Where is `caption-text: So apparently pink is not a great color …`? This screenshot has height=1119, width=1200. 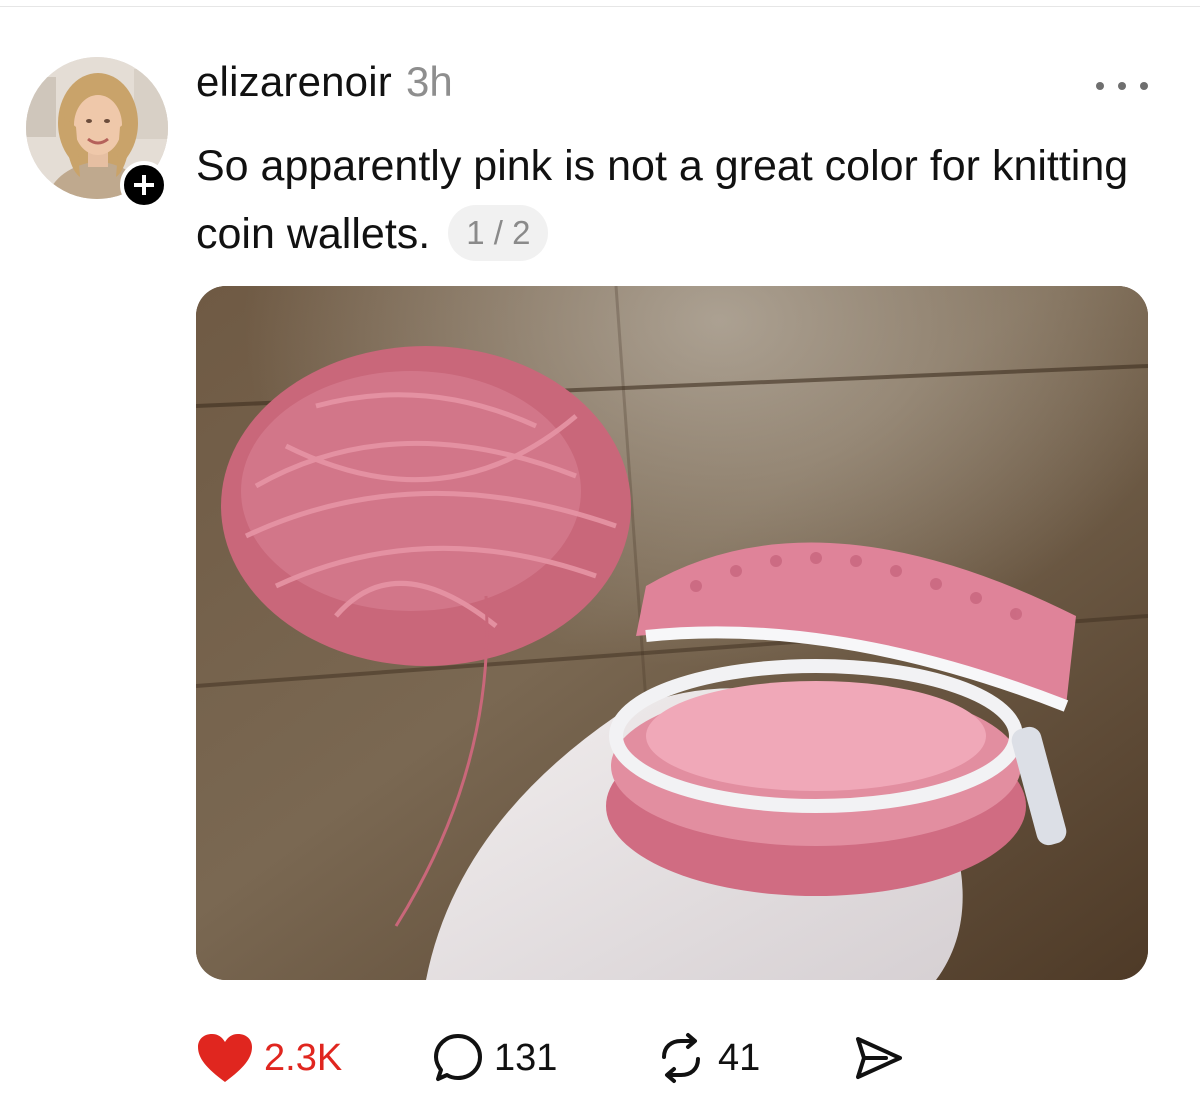 caption-text: So apparently pink is not a great color … is located at coordinates (662, 200).